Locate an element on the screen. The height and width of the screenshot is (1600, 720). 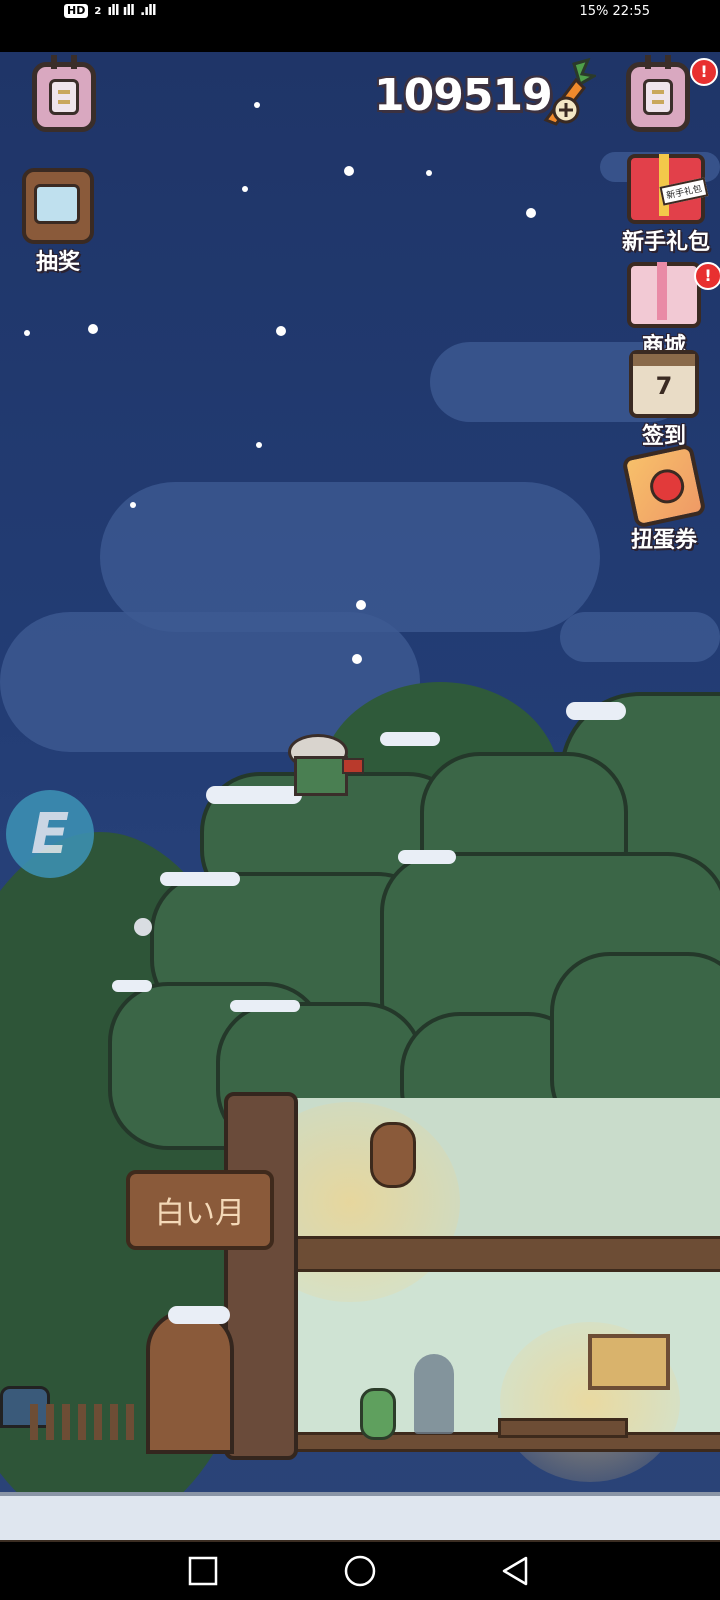
navigation-bar is located at coordinates (360, 1571).